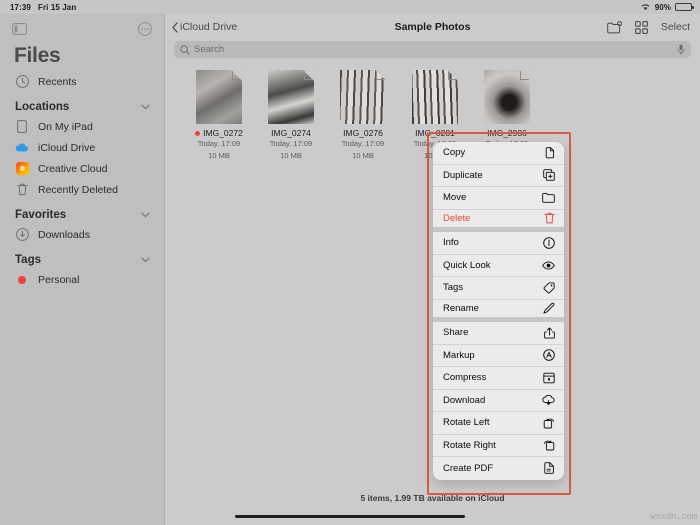 The image size is (700, 525). What do you see at coordinates (498, 311) in the screenshot?
I see `menu-item-rename: Rename` at bounding box center [498, 311].